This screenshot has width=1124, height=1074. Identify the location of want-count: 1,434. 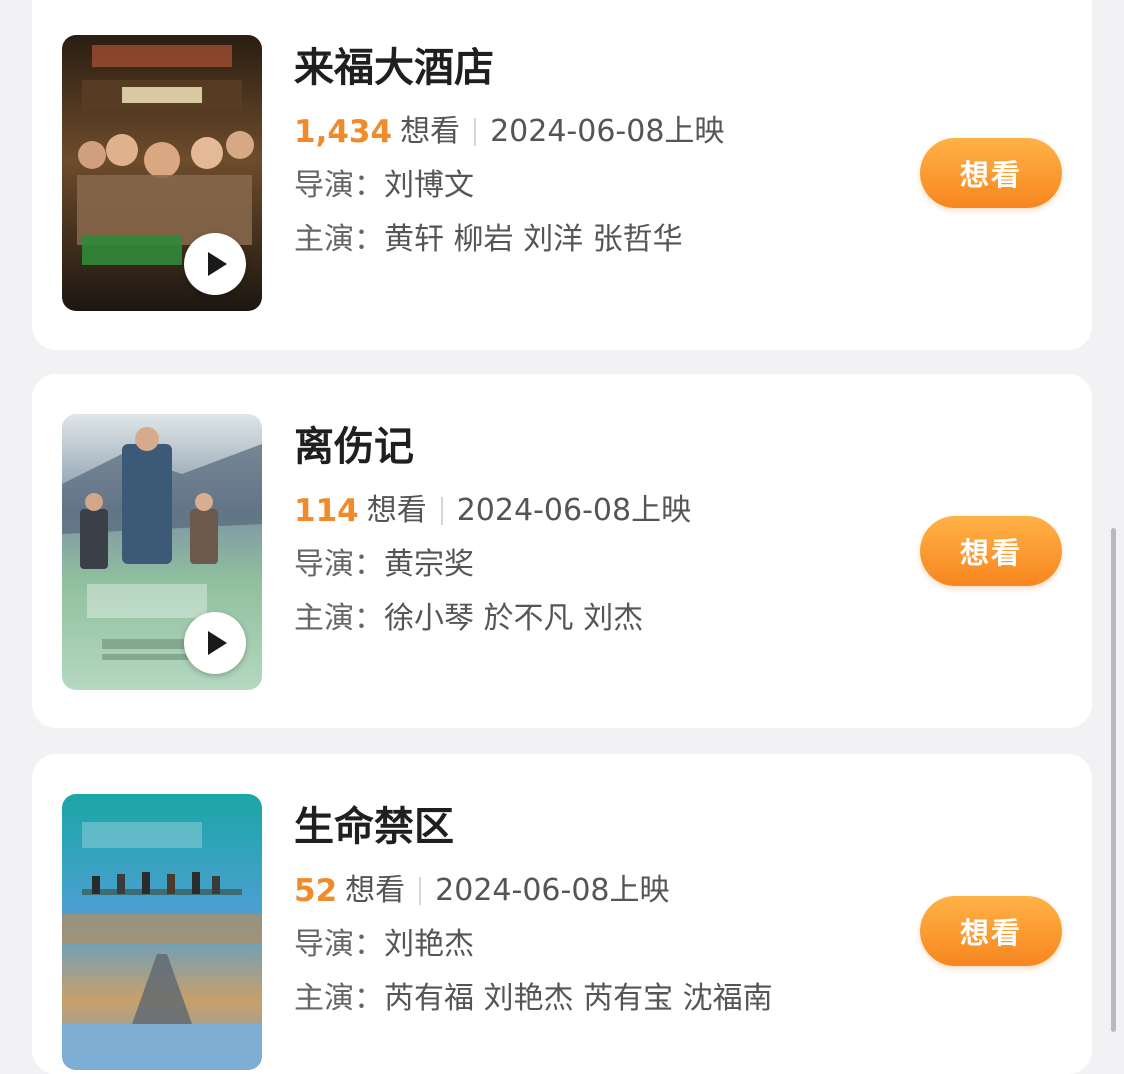
(343, 132).